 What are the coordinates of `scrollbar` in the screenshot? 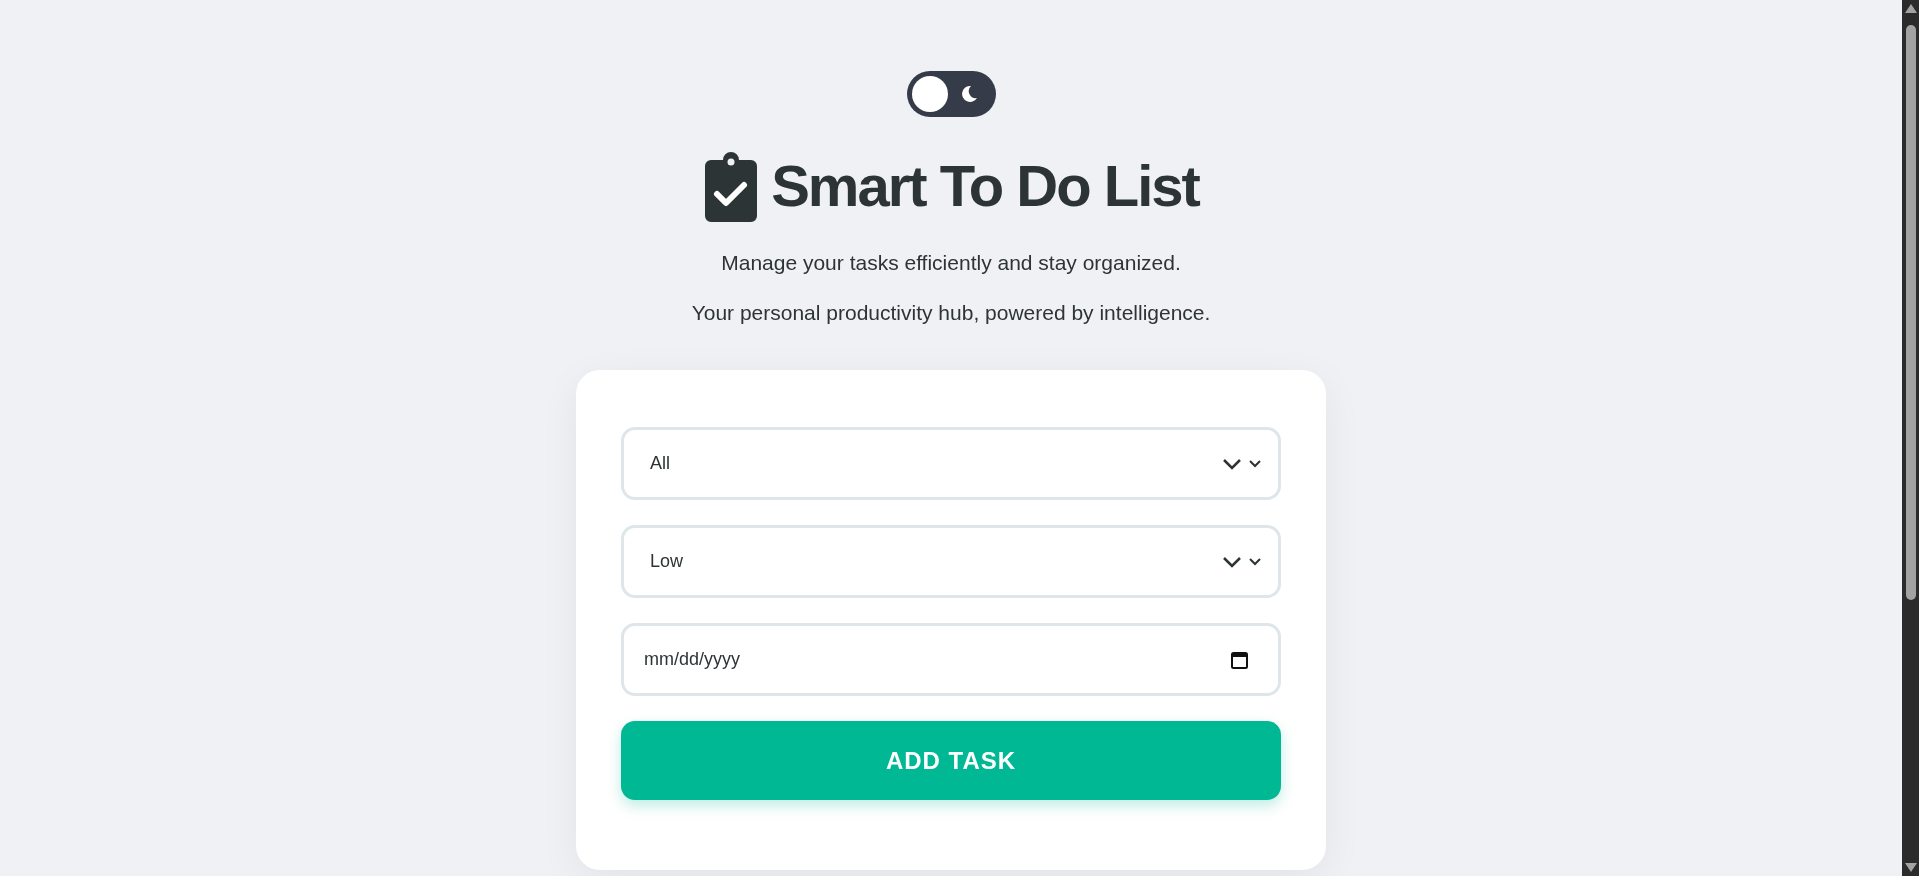 It's located at (1910, 438).